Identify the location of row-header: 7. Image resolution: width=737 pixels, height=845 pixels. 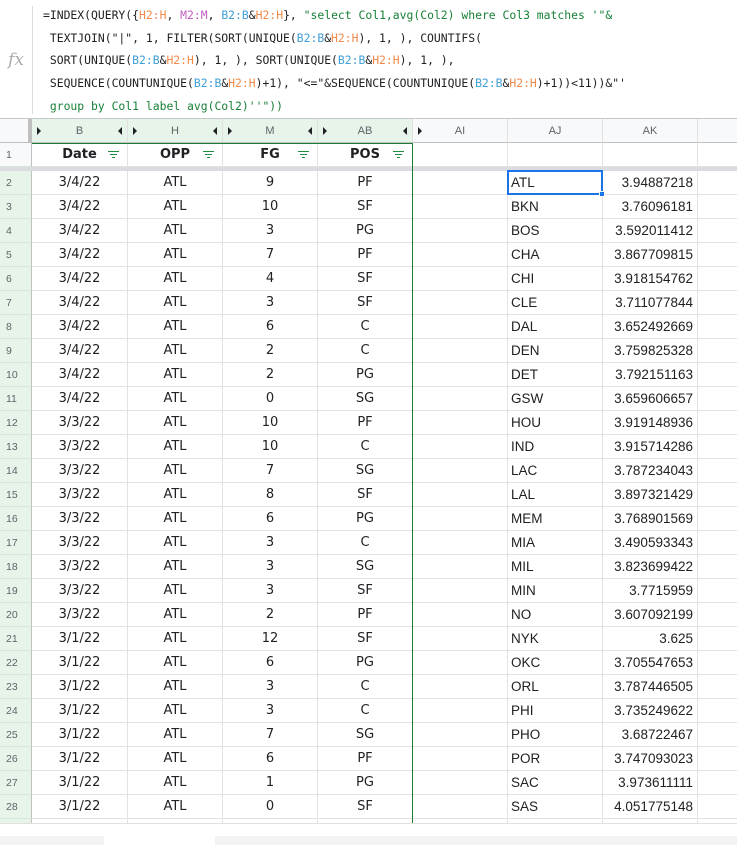
(16, 303).